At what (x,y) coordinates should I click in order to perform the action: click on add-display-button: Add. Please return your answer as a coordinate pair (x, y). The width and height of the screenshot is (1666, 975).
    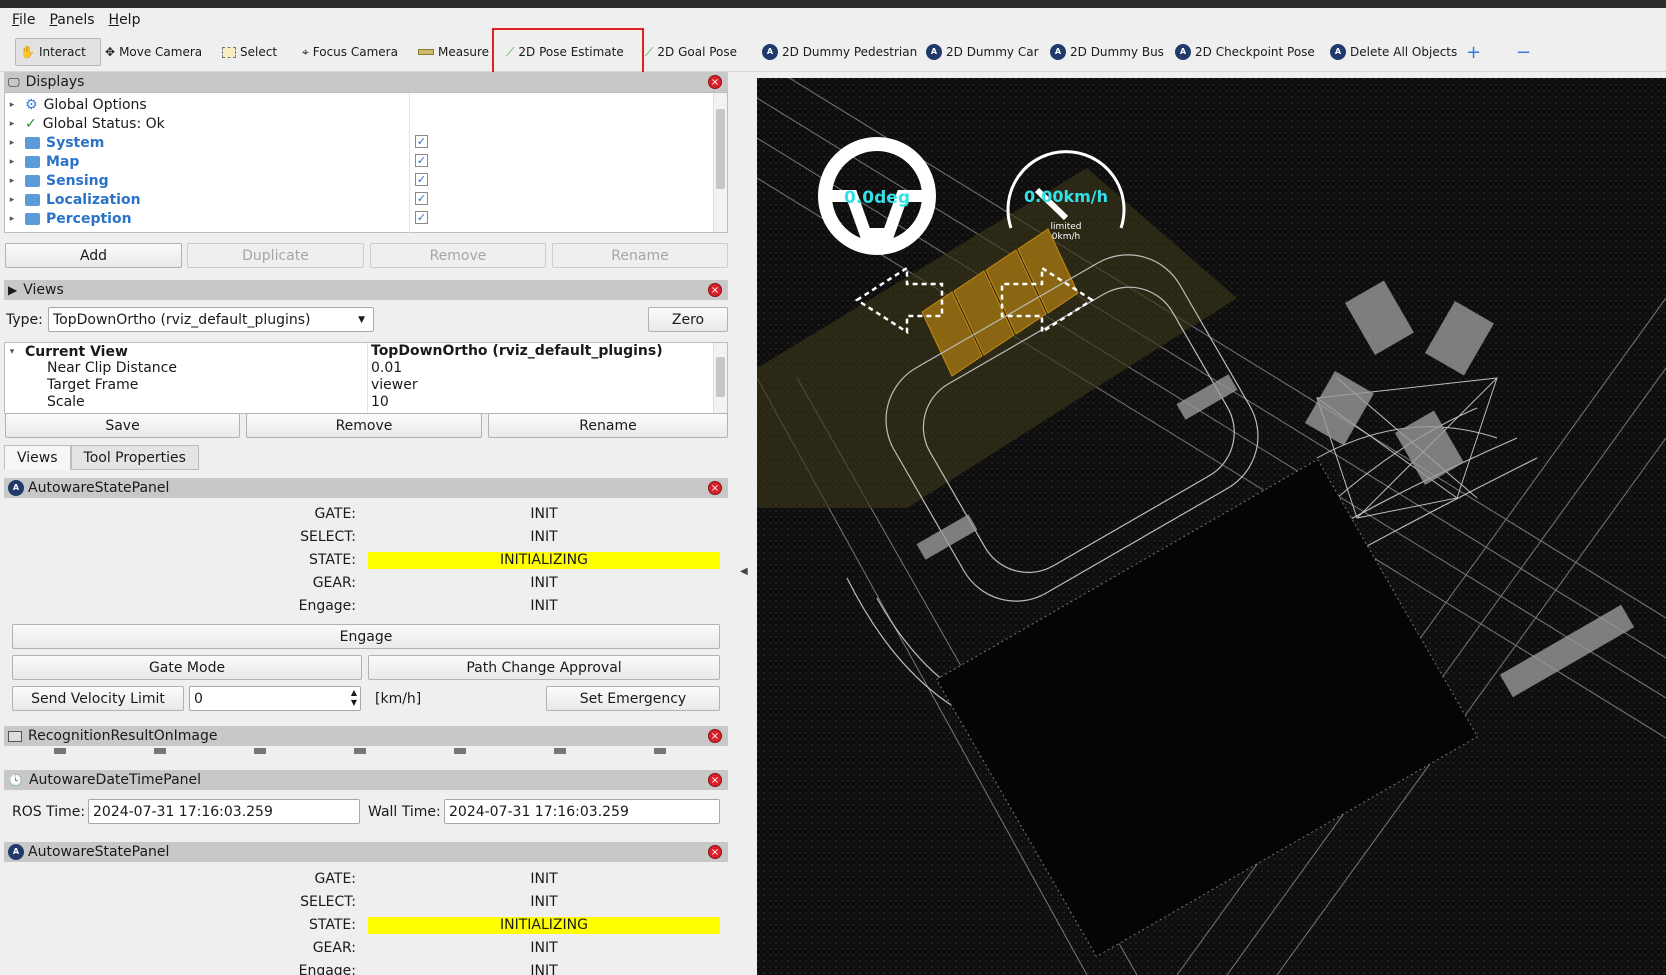
    Looking at the image, I should click on (93, 255).